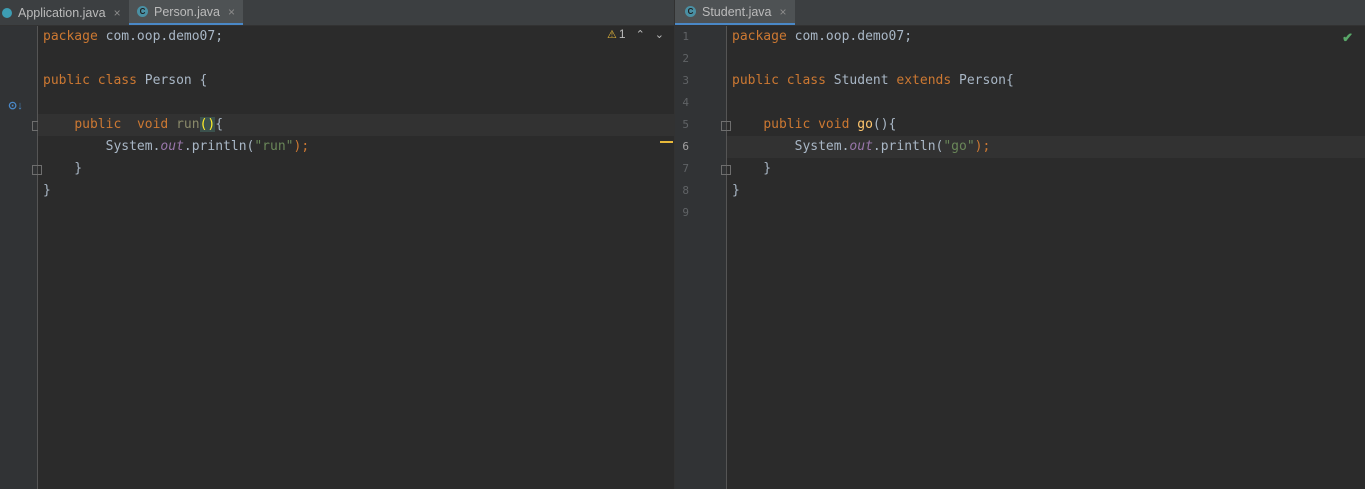 The image size is (1365, 489). I want to click on no-problems-icon: ✔, so click(1347, 38).